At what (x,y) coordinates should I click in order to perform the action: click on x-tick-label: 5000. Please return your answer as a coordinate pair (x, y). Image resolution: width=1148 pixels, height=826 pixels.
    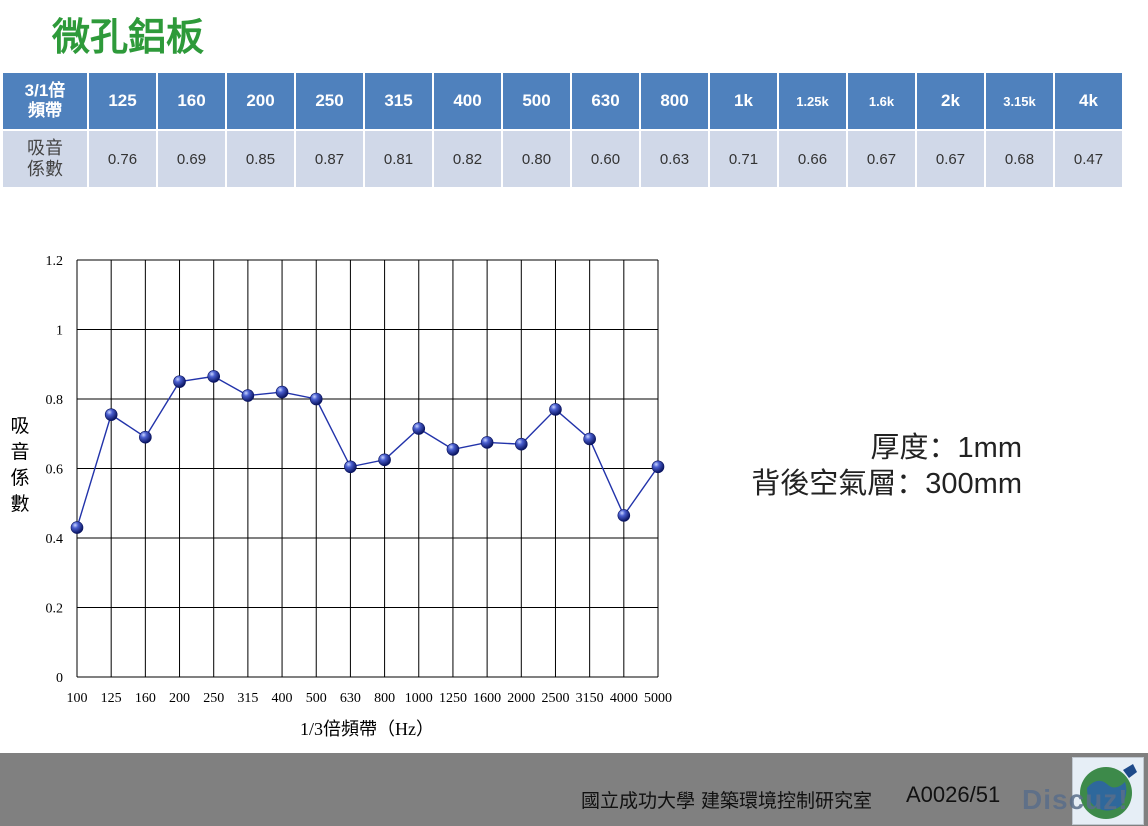
    Looking at the image, I should click on (658, 698).